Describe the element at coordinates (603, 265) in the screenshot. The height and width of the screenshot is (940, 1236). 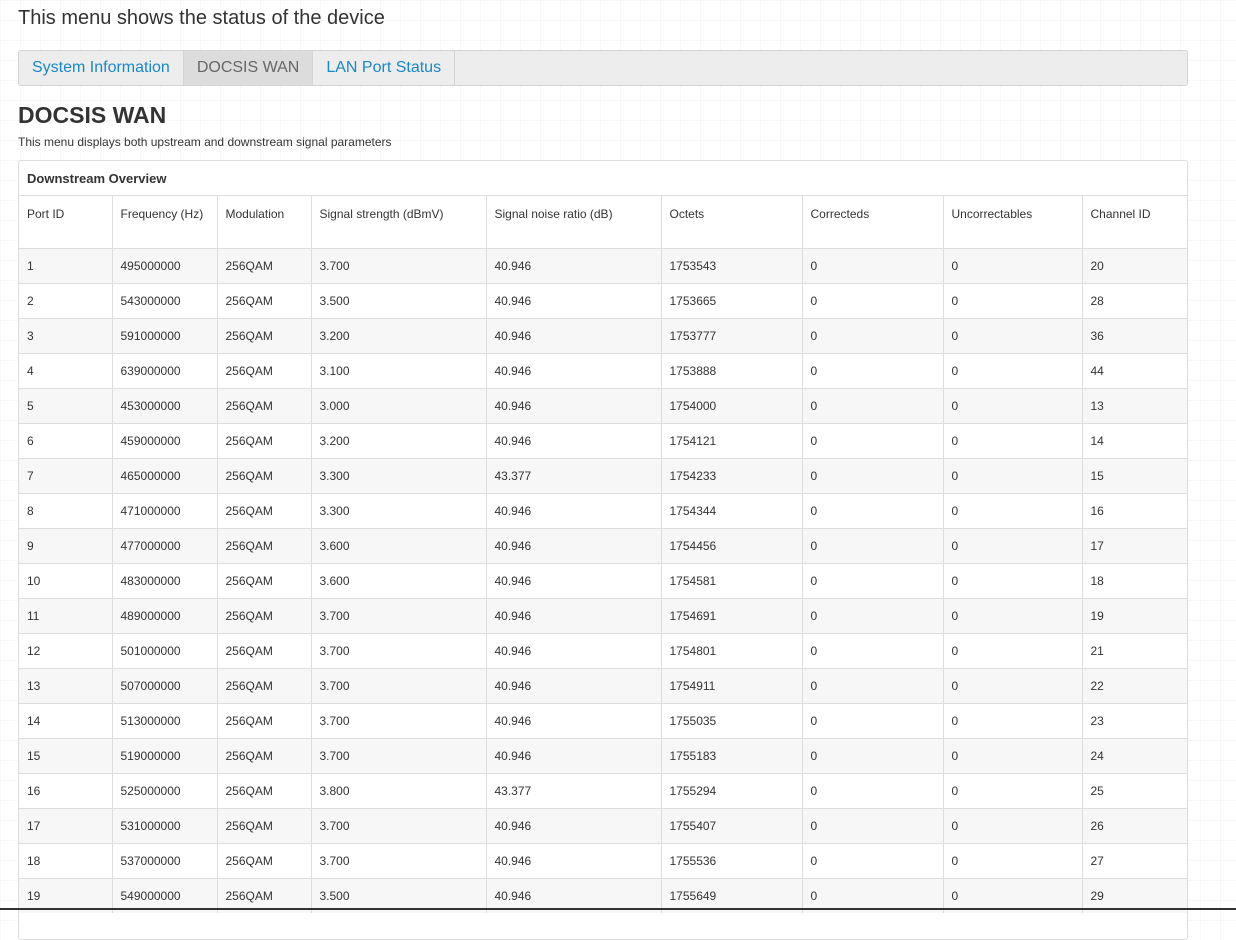
I see `table-row: 1 495000000 256QAM 3.700 40.946 1753543 0 0 20` at that location.